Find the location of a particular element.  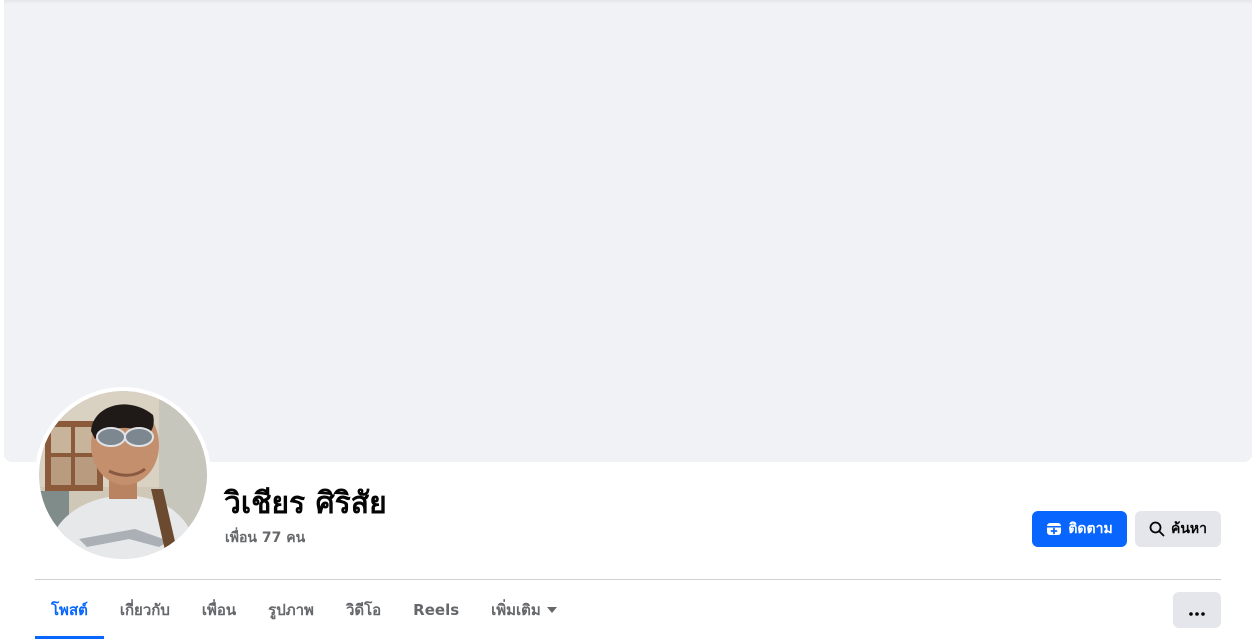

caret-down-icon is located at coordinates (551, 609).